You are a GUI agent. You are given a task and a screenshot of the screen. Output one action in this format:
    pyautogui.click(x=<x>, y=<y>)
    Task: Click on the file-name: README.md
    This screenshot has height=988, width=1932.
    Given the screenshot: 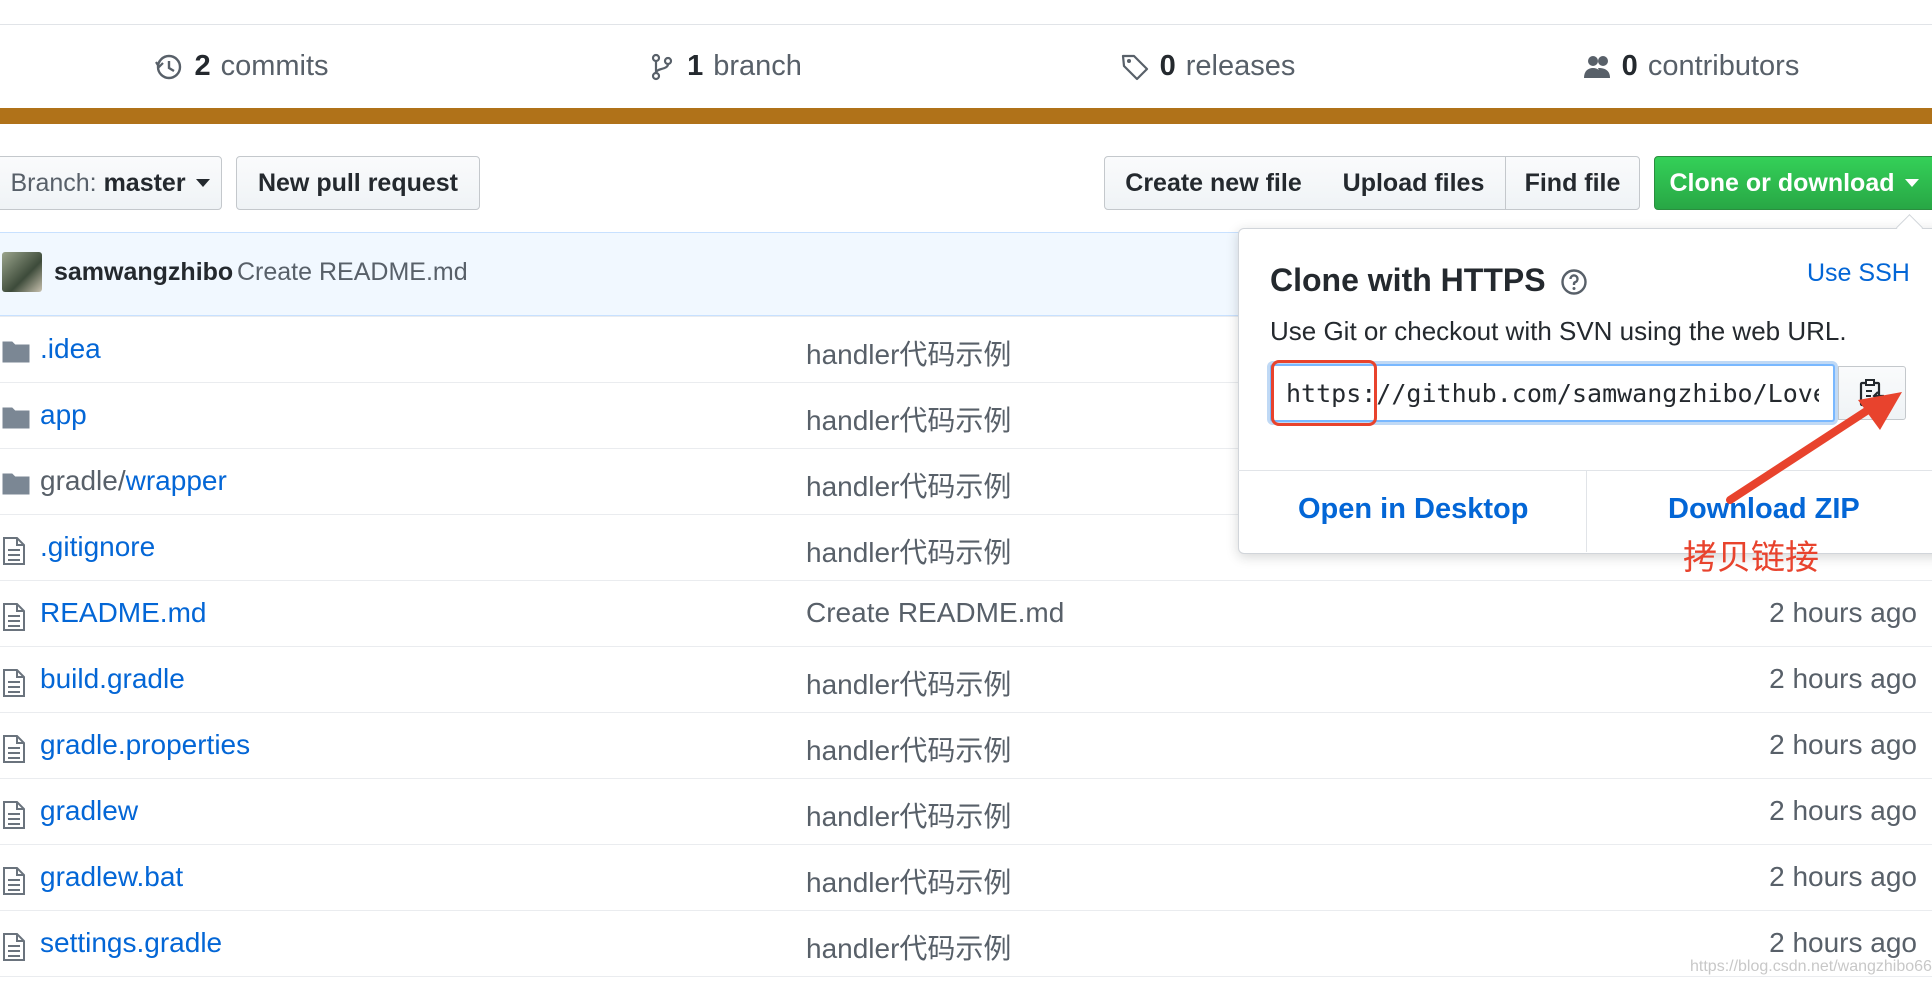 What is the action you would take?
    pyautogui.click(x=123, y=612)
    